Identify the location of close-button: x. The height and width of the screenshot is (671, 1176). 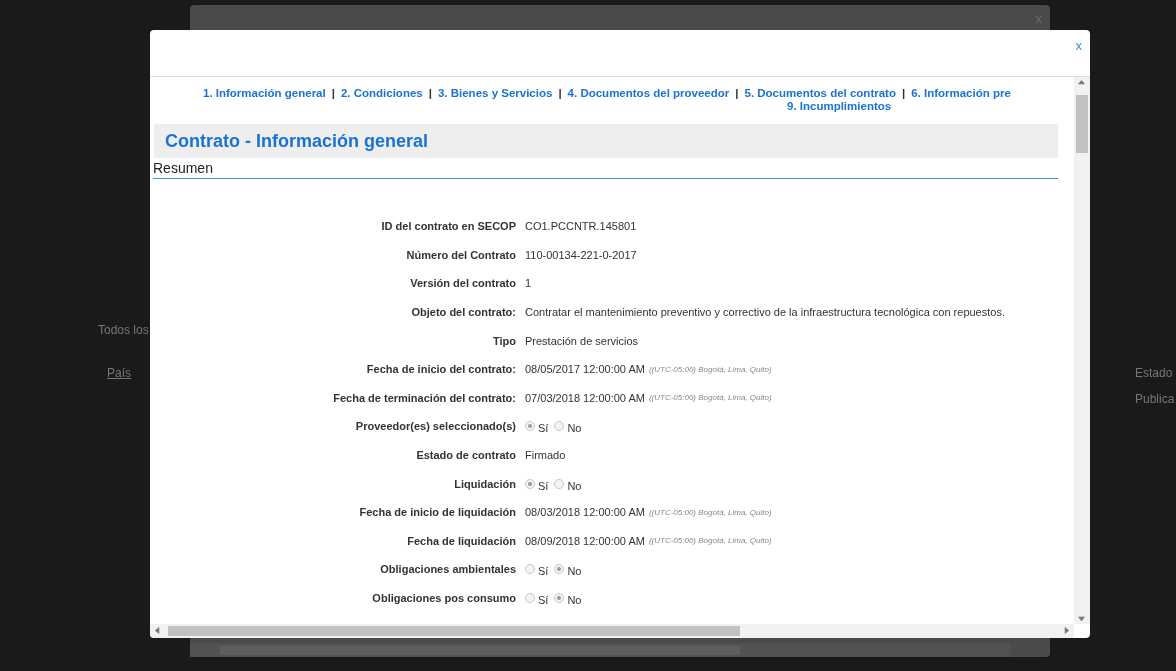
(1078, 45).